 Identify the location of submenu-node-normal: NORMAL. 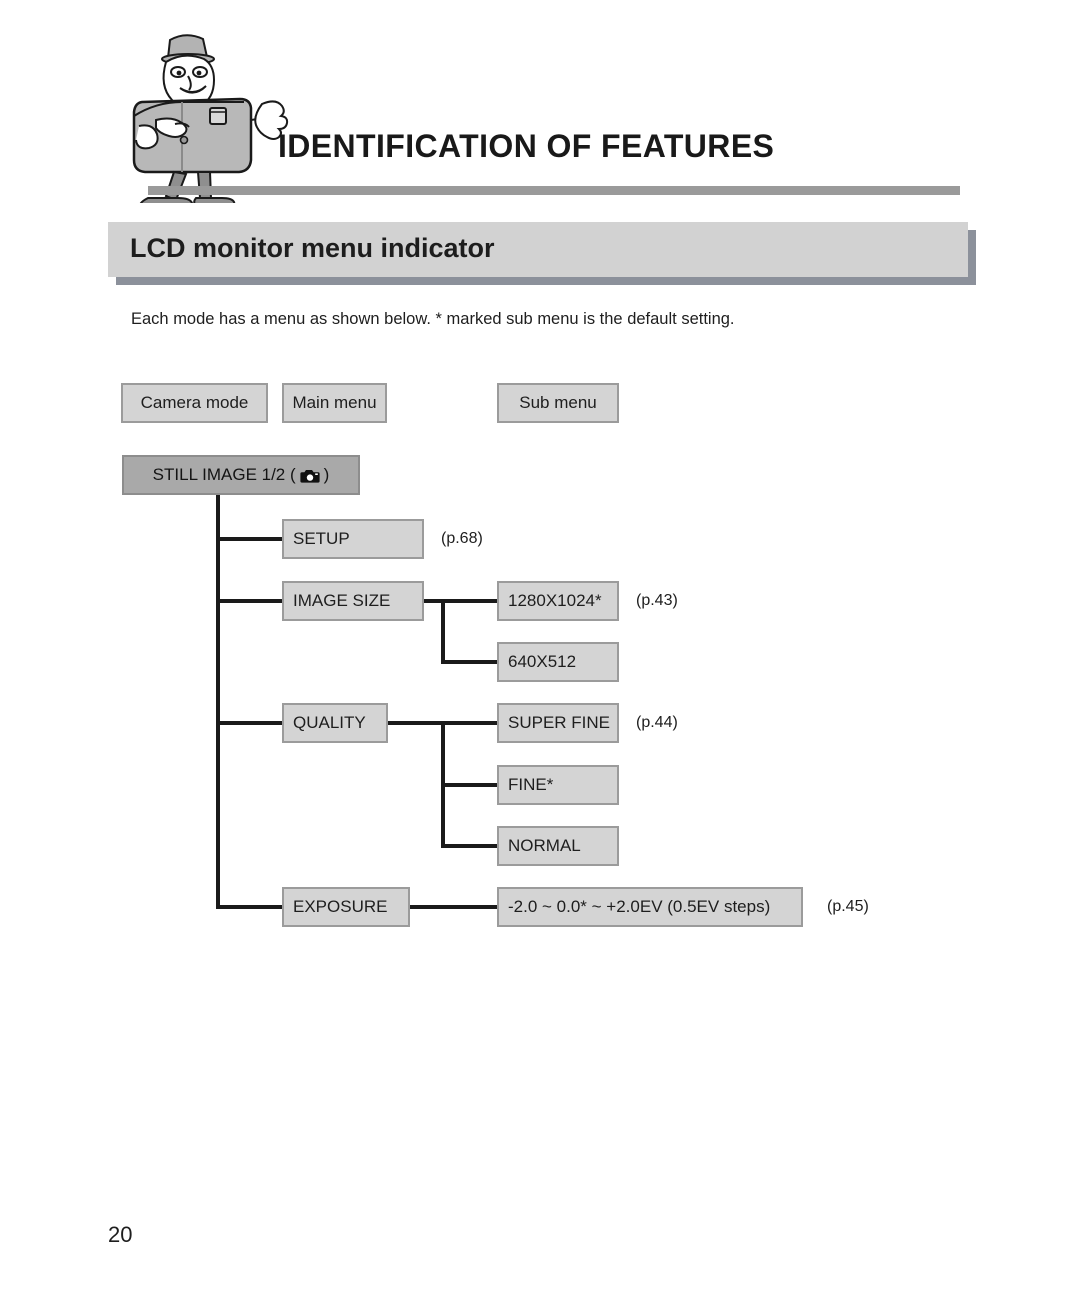
(558, 846).